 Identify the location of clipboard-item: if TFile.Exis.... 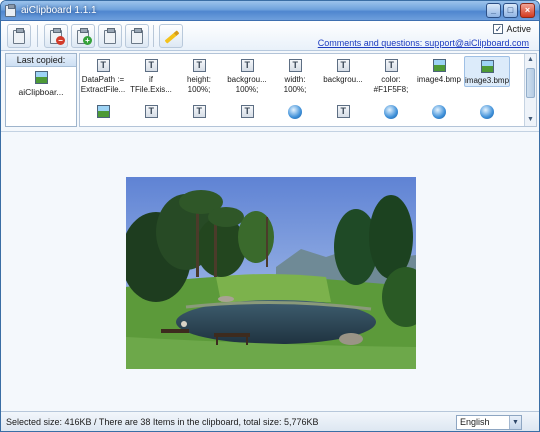
(151, 75).